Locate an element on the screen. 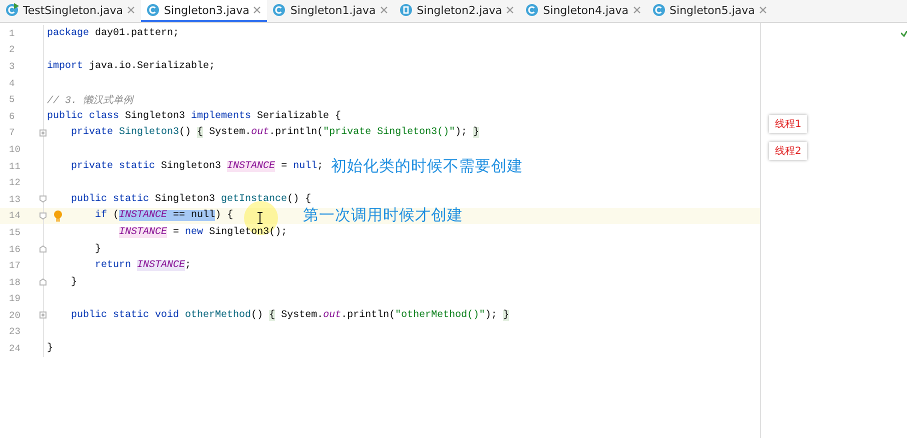 Image resolution: width=907 pixels, height=438 pixels. editor-tab: Singleton4.java is located at coordinates (583, 11).